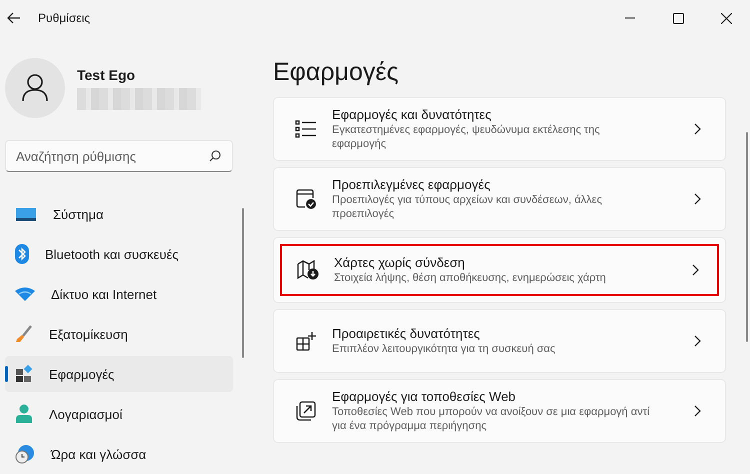 This screenshot has height=474, width=750. Describe the element at coordinates (22, 254) in the screenshot. I see `bluetooth-icon` at that location.